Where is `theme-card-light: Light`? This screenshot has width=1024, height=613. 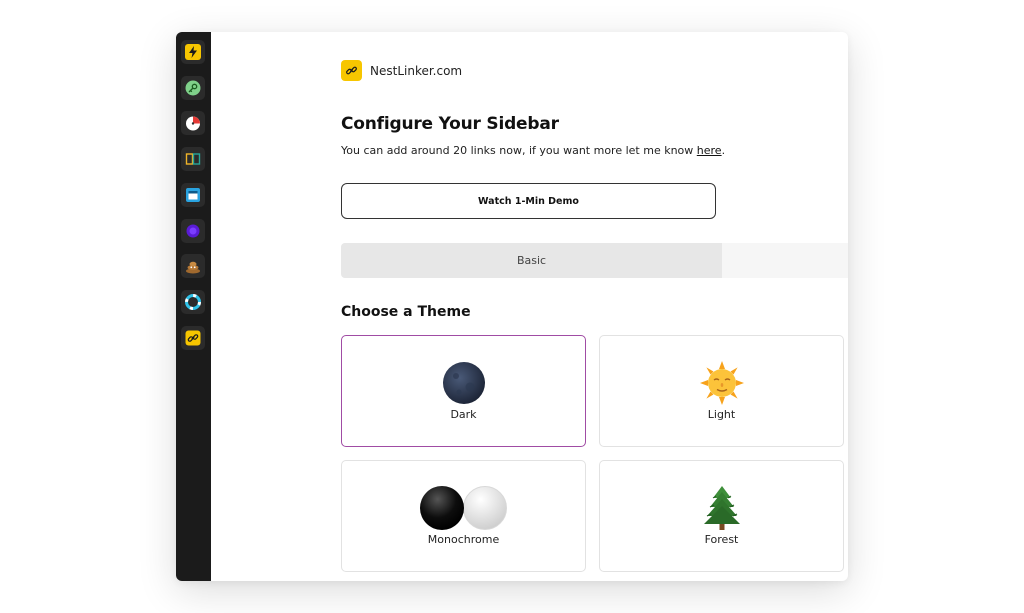 theme-card-light: Light is located at coordinates (721, 391).